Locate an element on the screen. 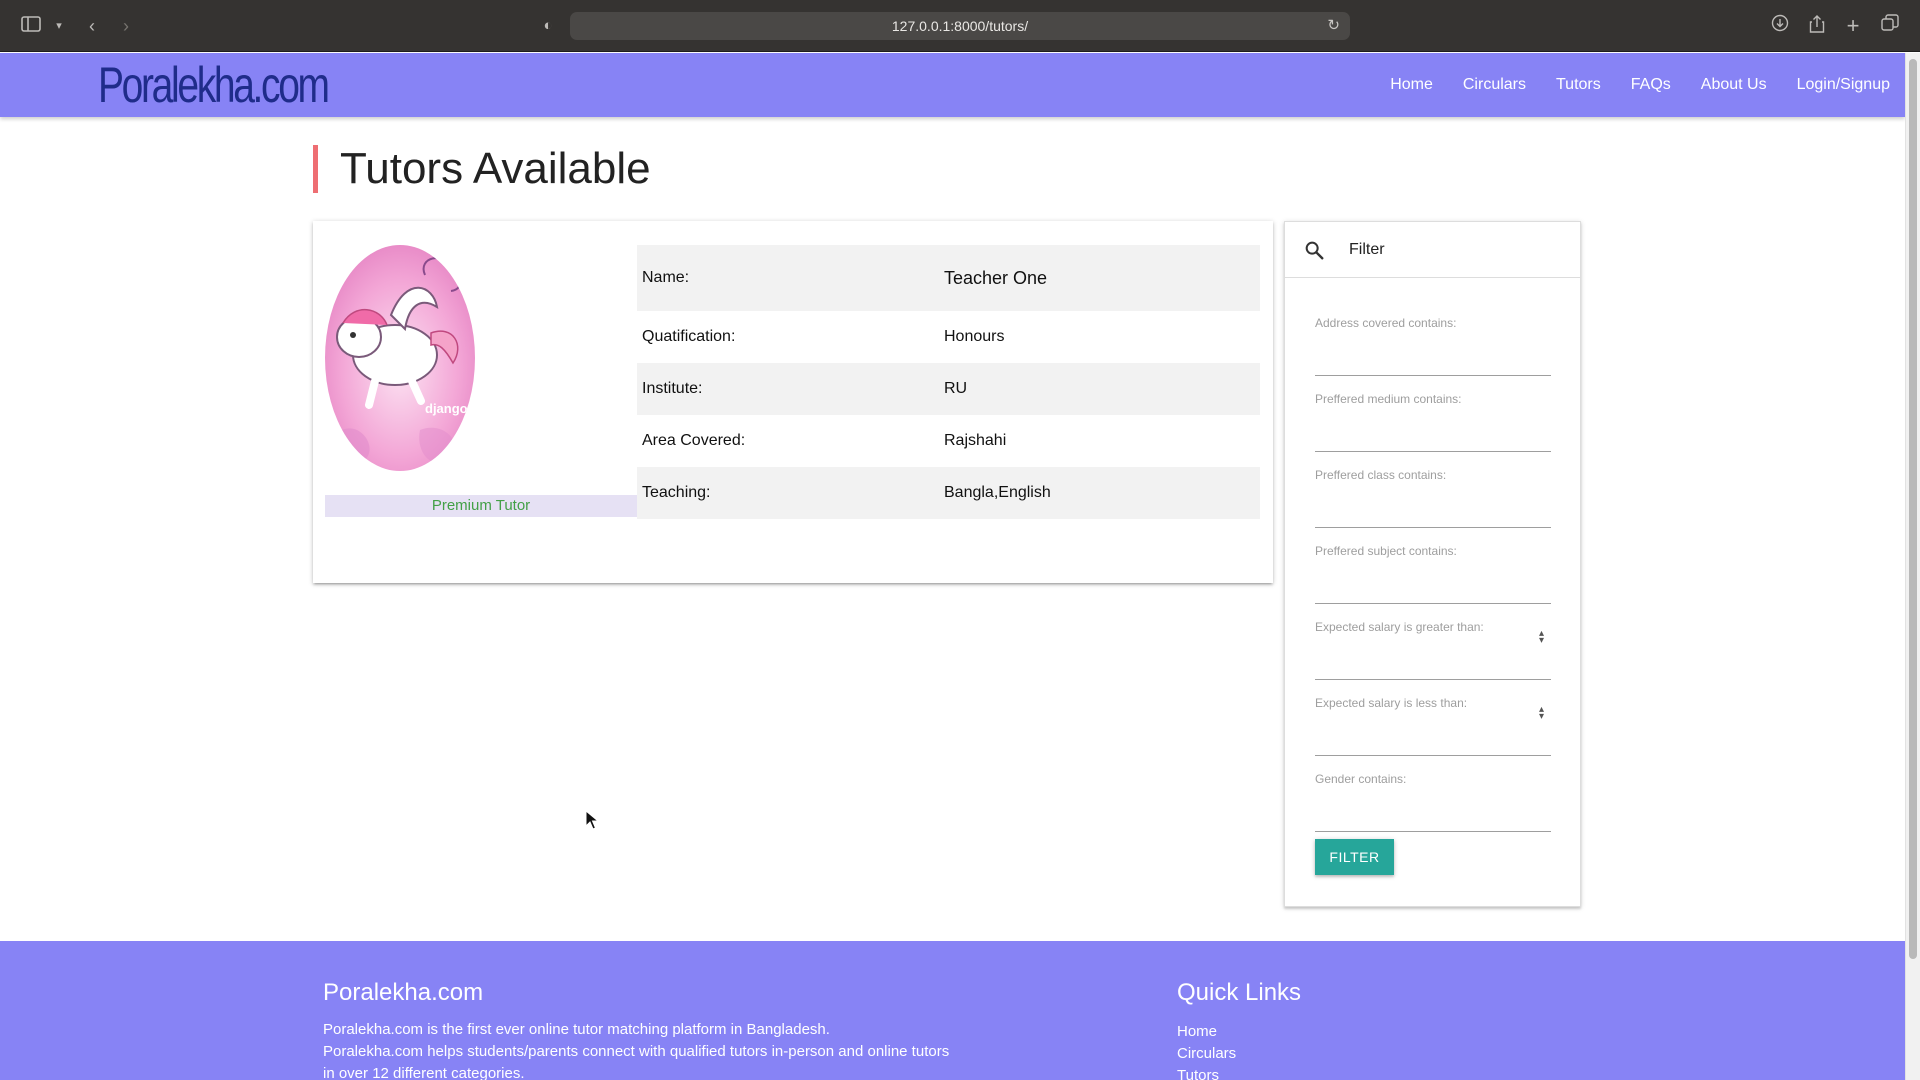 This screenshot has height=1080, width=1920. qualification-value: Honours is located at coordinates (974, 336).